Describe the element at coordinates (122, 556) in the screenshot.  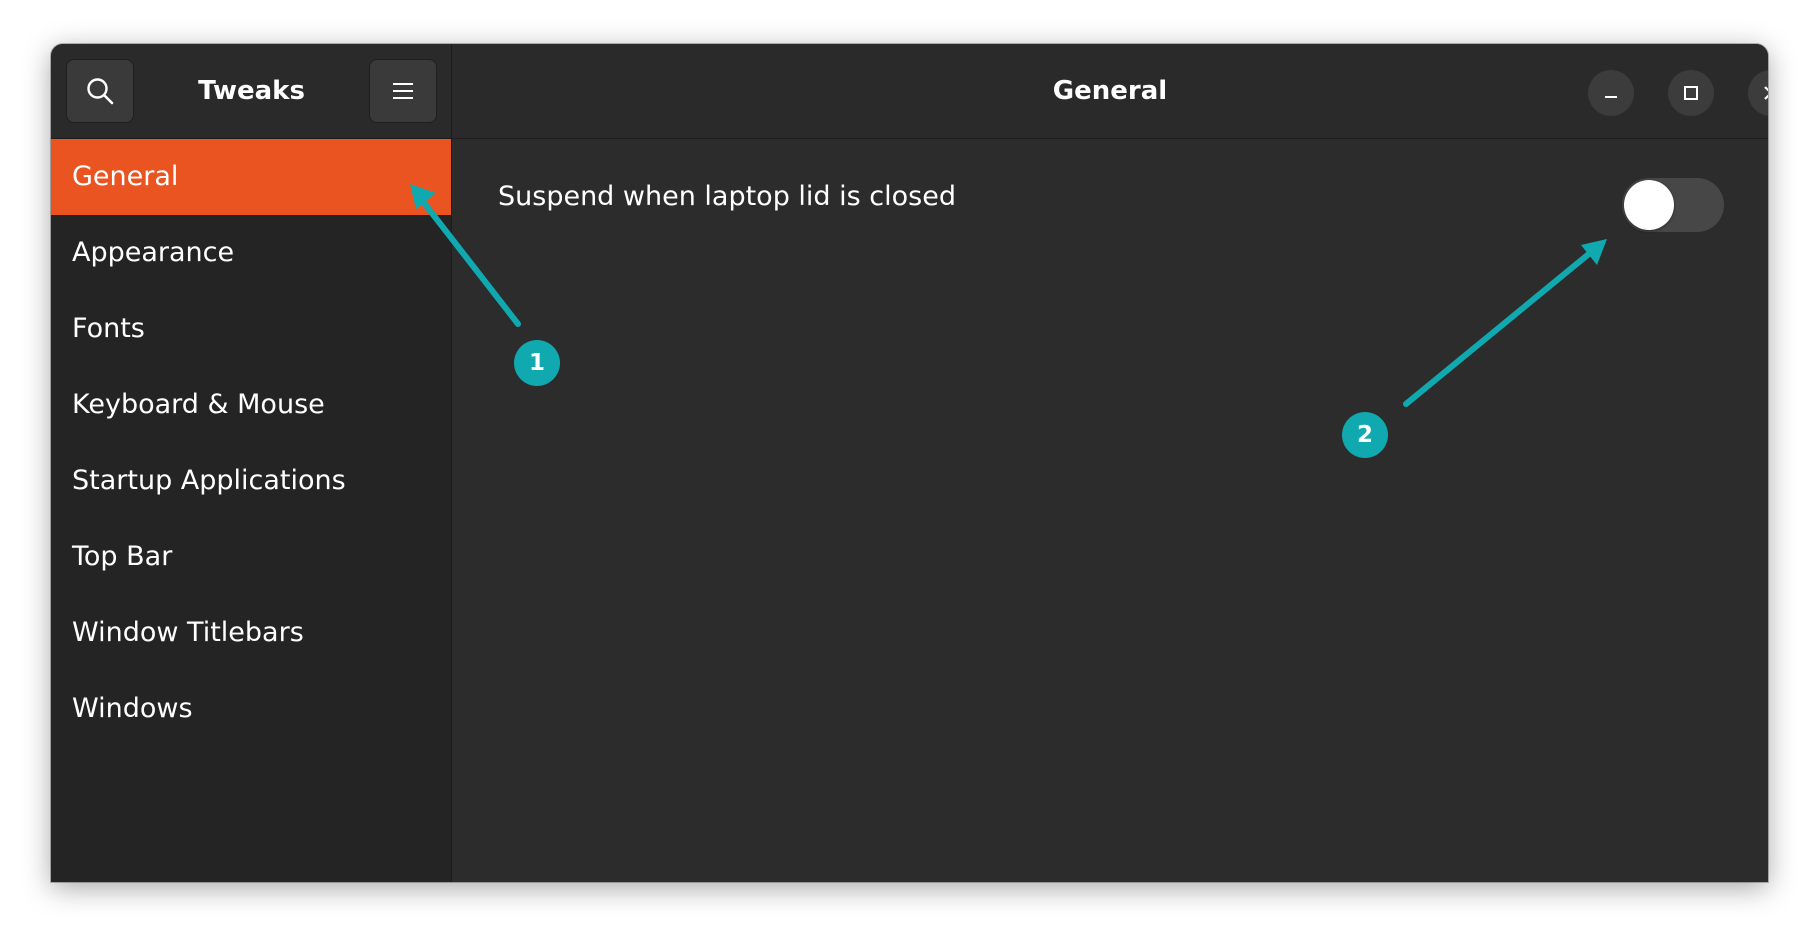
I see `sidebar-item-label: Top Bar` at that location.